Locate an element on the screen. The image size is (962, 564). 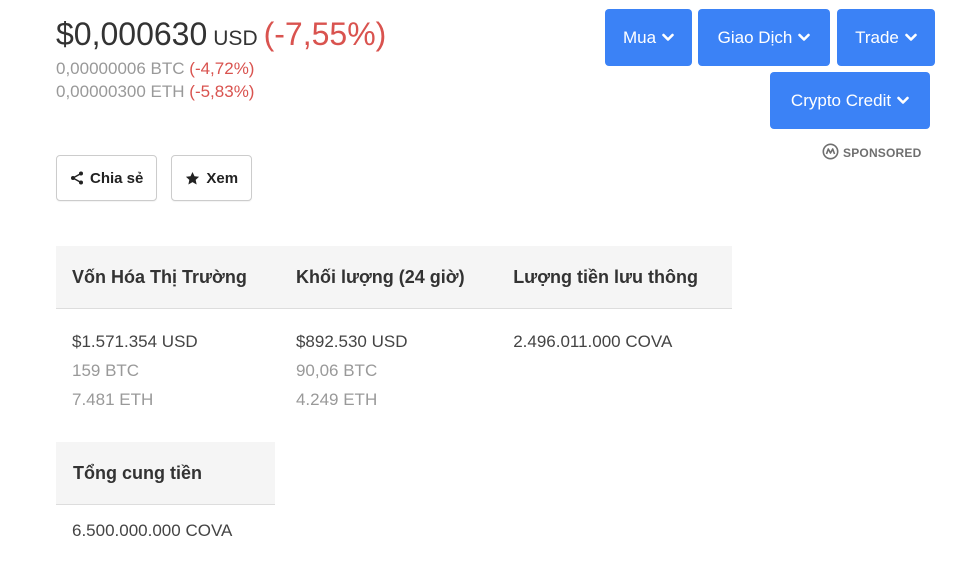
buy-dropdown-button: Mua is located at coordinates (648, 37).